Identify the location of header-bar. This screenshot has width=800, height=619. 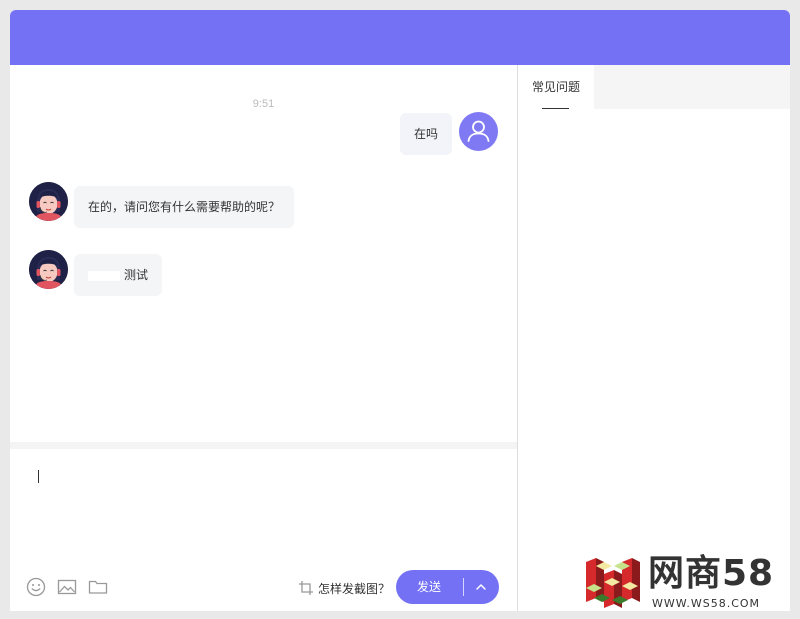
(400, 37).